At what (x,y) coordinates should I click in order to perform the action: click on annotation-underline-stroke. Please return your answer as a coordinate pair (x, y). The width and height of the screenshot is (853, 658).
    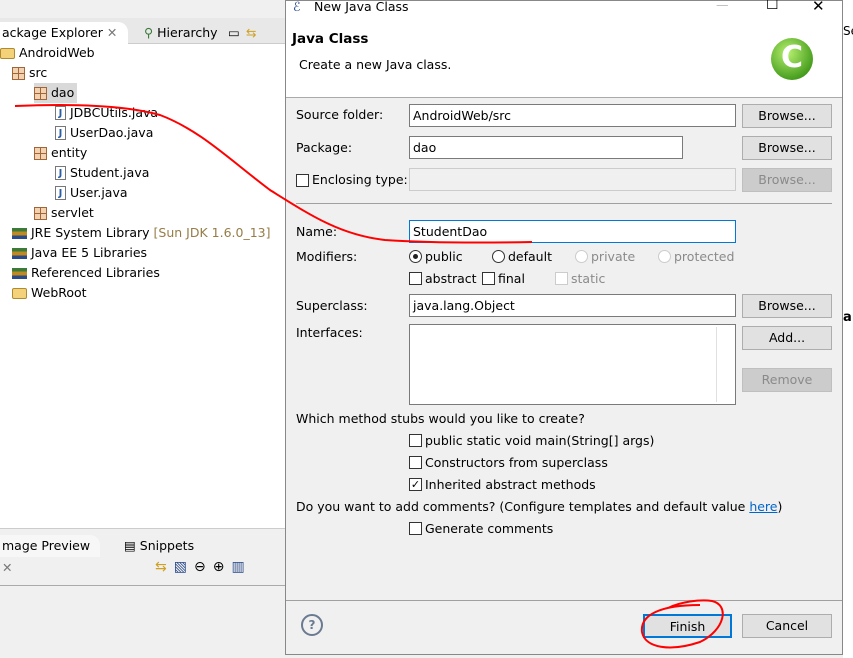
    Looking at the image, I should click on (273, 173).